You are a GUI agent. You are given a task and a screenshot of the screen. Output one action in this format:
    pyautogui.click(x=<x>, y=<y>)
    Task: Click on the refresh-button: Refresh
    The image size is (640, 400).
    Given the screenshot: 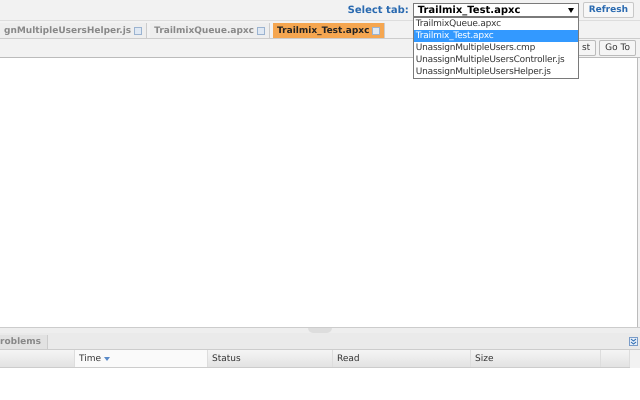 What is the action you would take?
    pyautogui.click(x=608, y=10)
    